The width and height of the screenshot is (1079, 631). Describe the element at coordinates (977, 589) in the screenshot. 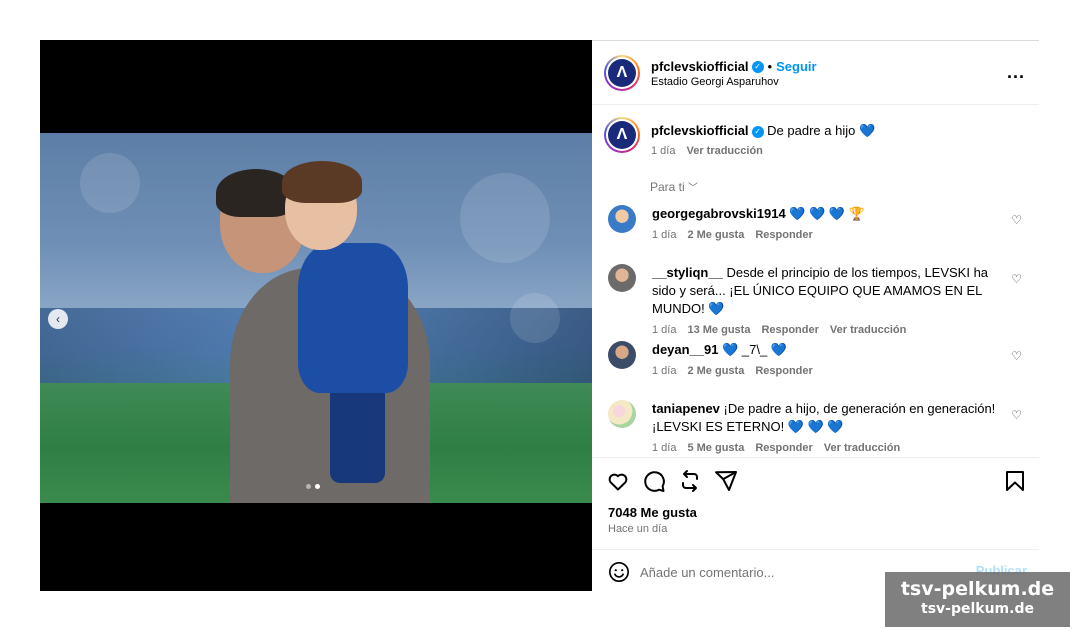

I see `watermark-line-1: tsv-pelkum.de` at that location.